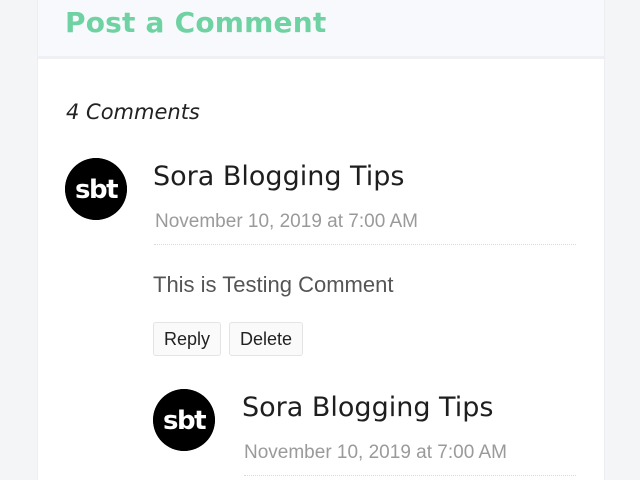 This screenshot has height=480, width=640. Describe the element at coordinates (187, 339) in the screenshot. I see `reply-button: Reply` at that location.